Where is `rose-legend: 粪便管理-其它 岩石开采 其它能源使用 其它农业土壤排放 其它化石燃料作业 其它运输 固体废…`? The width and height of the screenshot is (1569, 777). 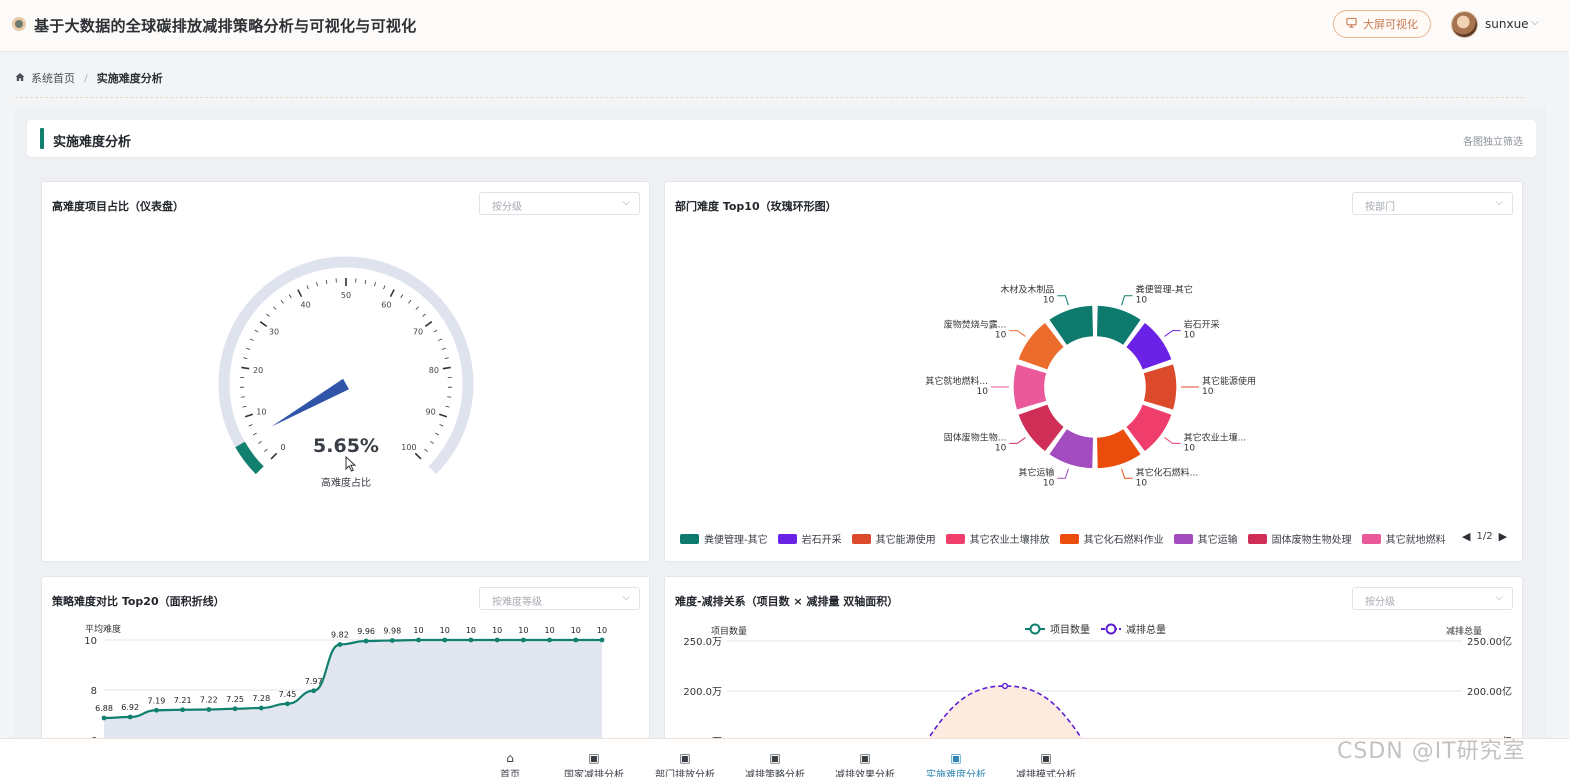 rose-legend: 粪便管理-其它 岩石开采 其它能源使用 其它农业土壤排放 其它化石燃料作业 其它运输 固体废… is located at coordinates (1069, 538).